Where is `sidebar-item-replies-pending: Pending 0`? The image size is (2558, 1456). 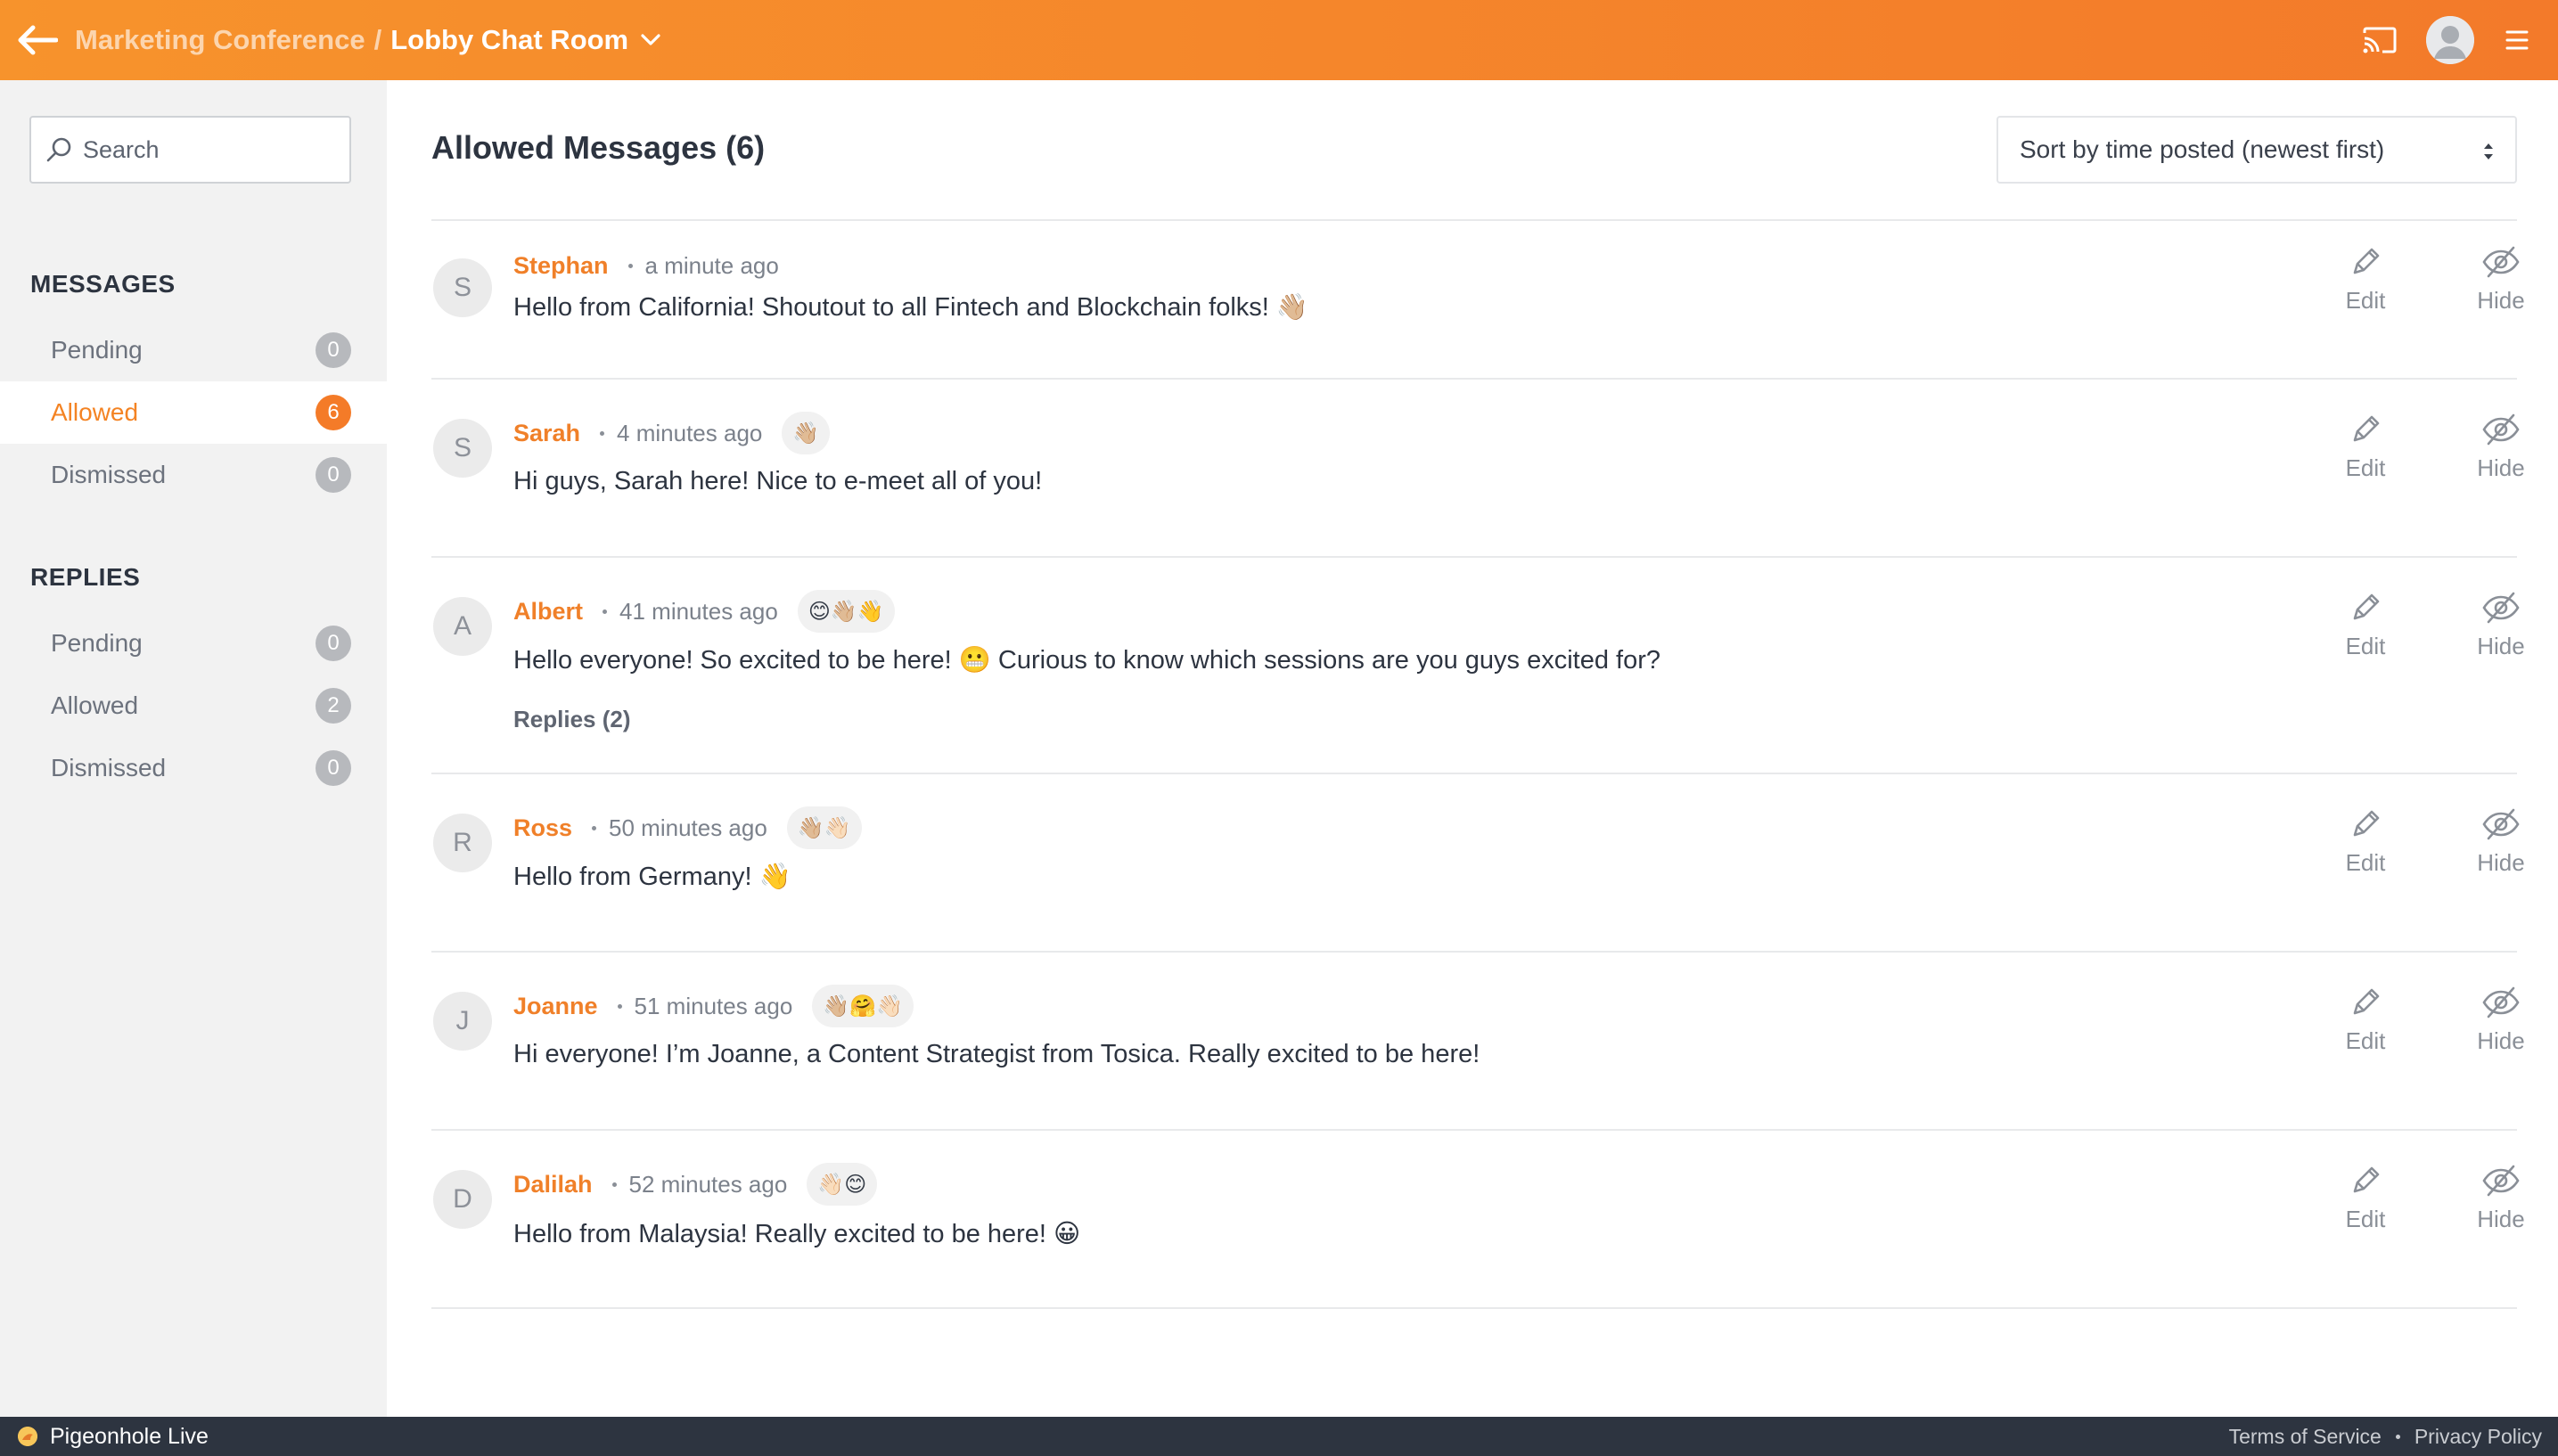 sidebar-item-replies-pending: Pending 0 is located at coordinates (193, 644).